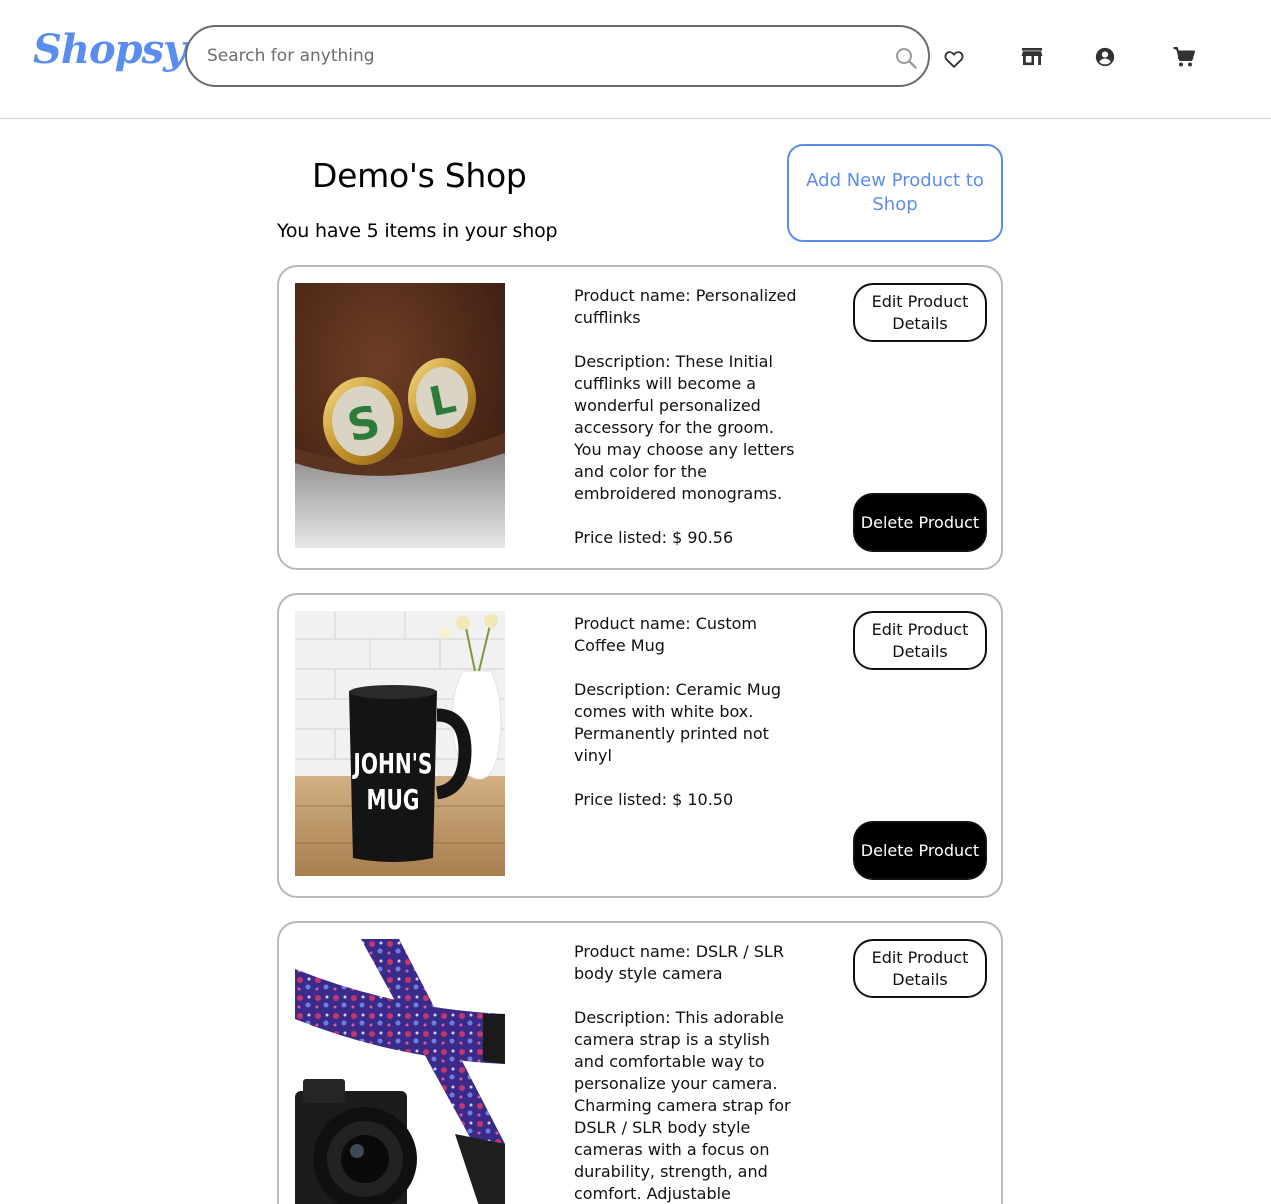 The height and width of the screenshot is (1204, 1271). I want to click on store-icon, so click(1032, 57).